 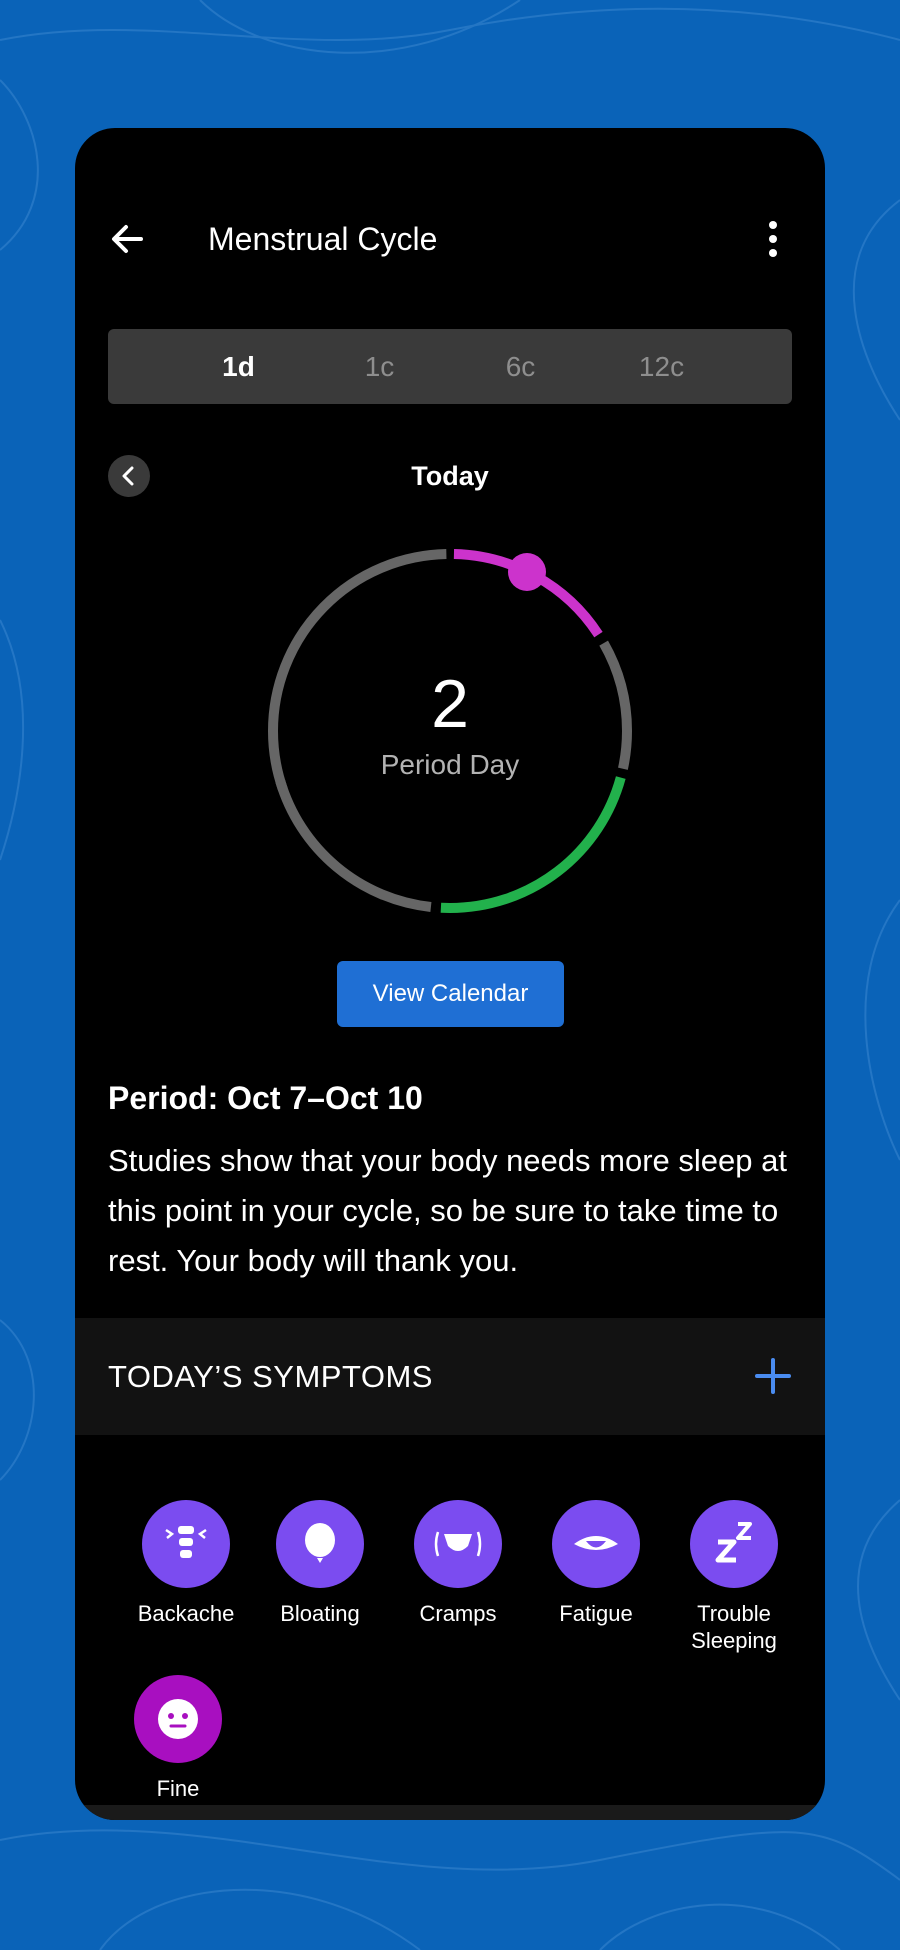 I want to click on current-day-marker, so click(x=527, y=572).